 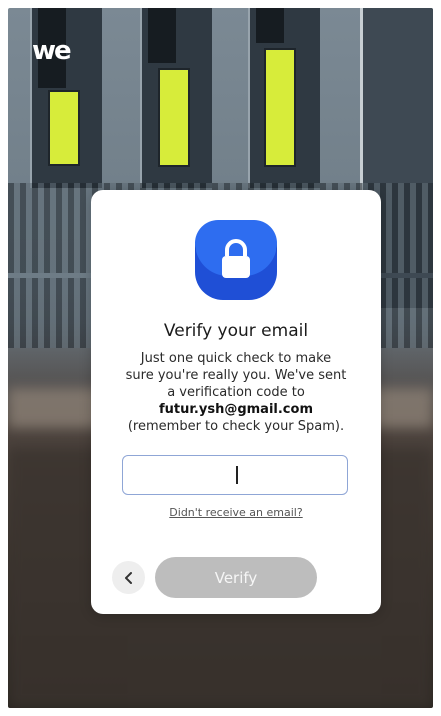 I want to click on back-button, so click(x=128, y=577).